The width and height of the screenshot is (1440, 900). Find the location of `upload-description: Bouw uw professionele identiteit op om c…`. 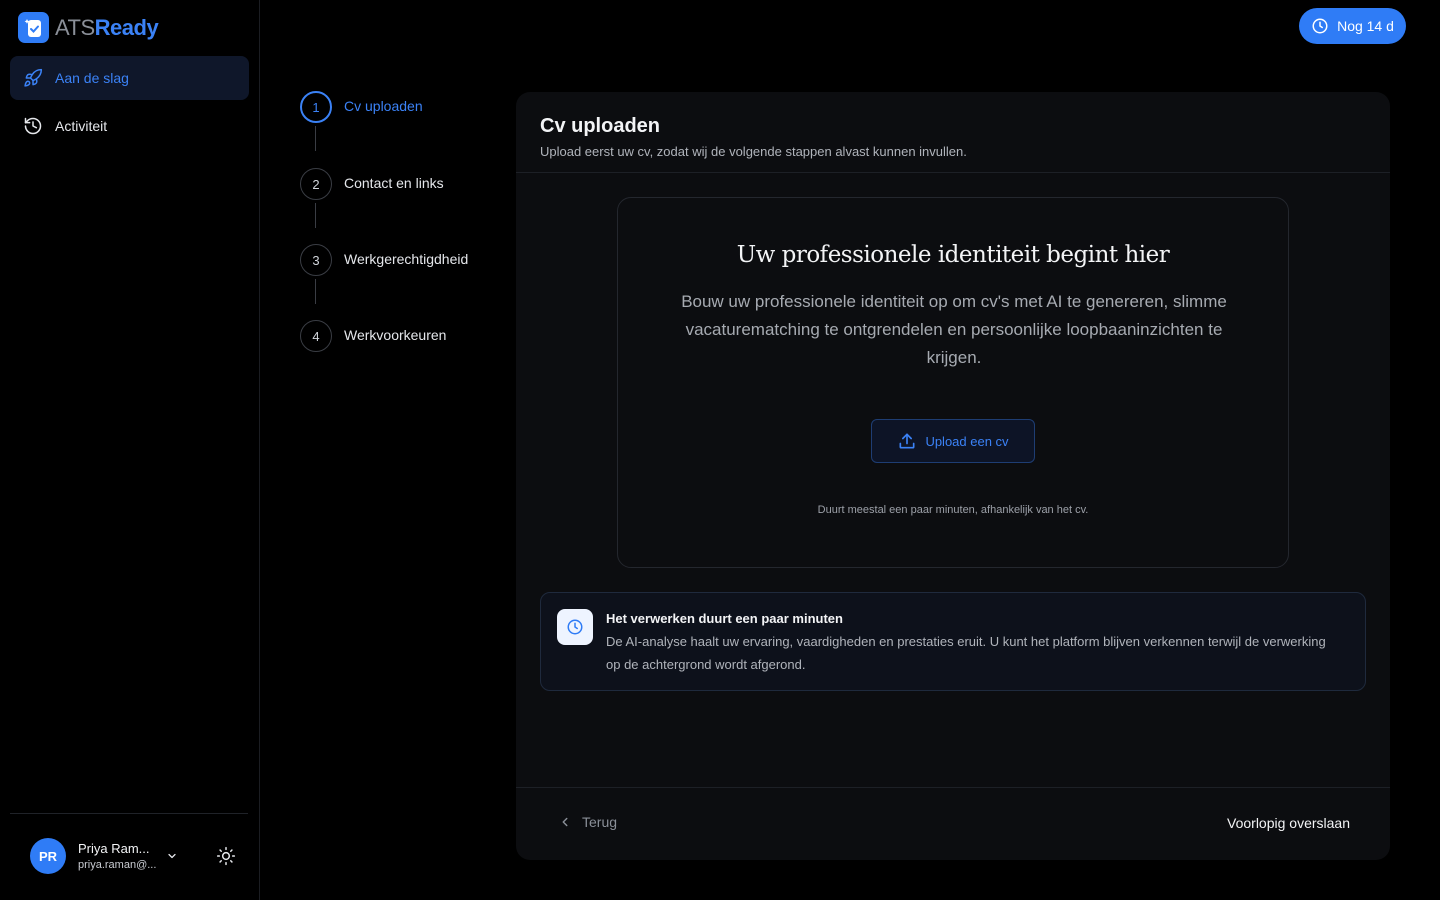

upload-description: Bouw uw professionele identiteit op om c… is located at coordinates (954, 329).